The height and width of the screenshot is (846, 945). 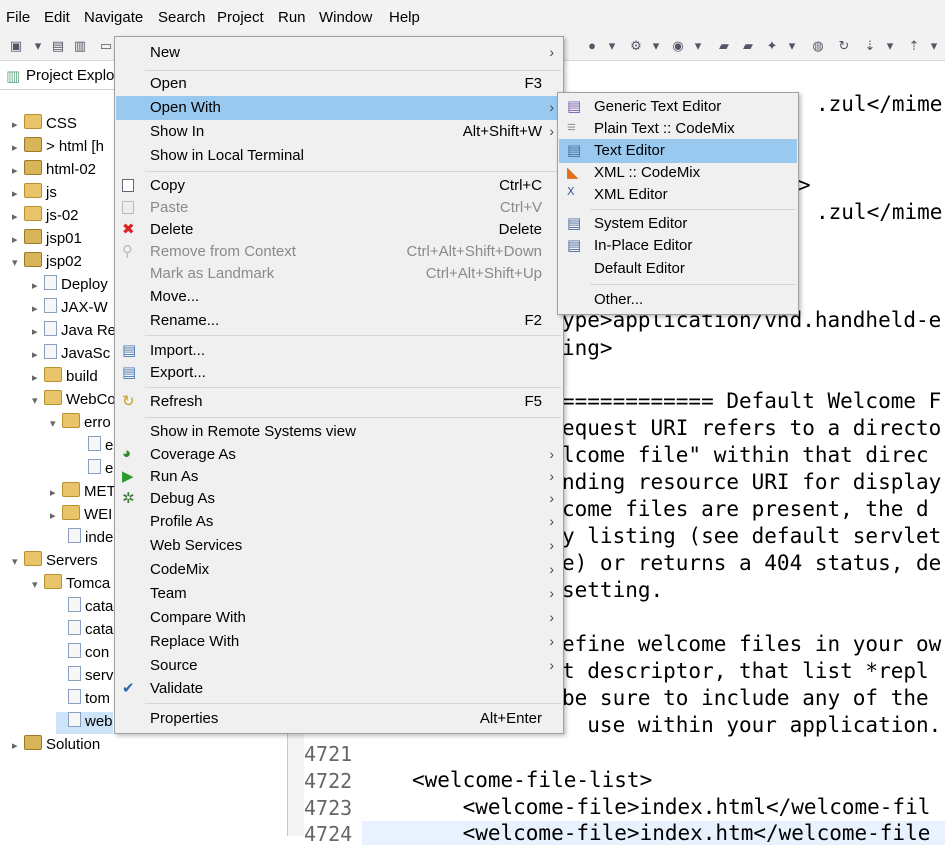 I want to click on menu-item-profile-as: Profile As ›, so click(x=339, y=522).